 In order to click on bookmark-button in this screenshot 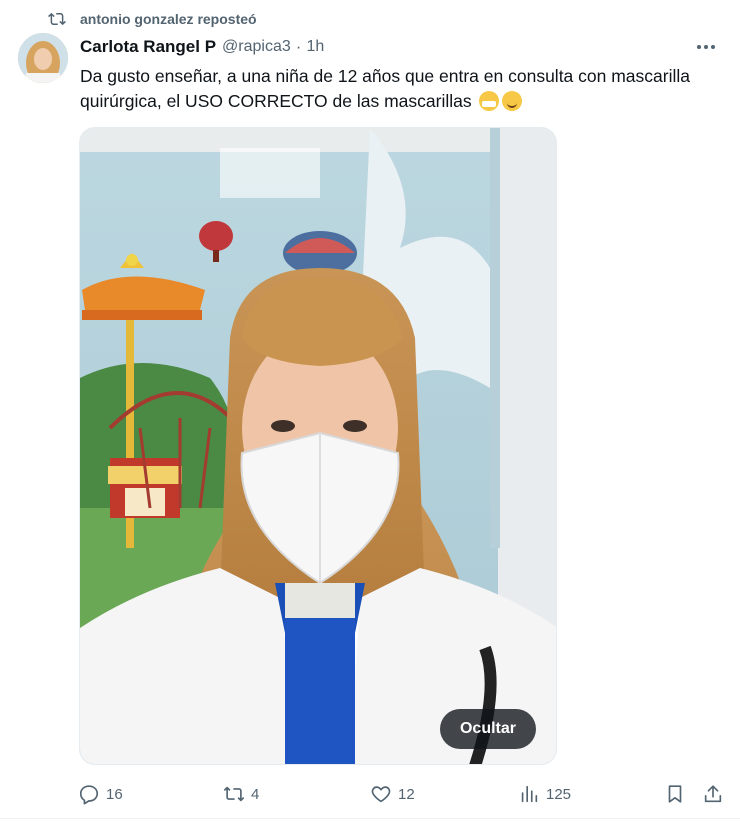, I will do `click(675, 794)`.